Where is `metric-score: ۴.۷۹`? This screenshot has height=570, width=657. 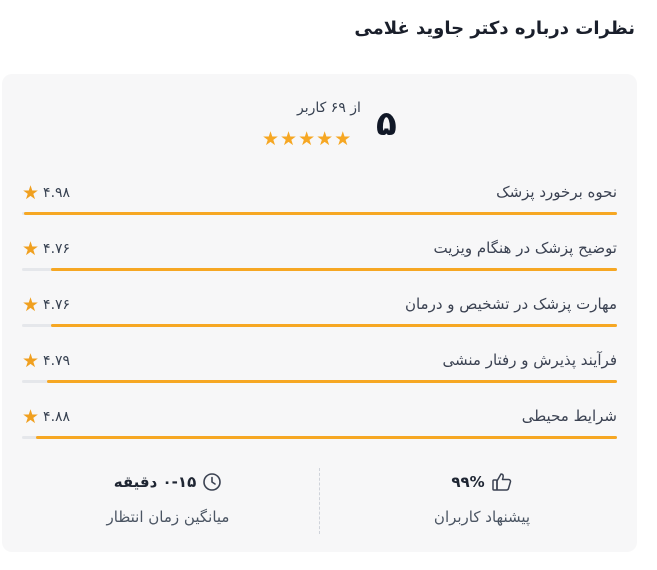 metric-score: ۴.۷۹ is located at coordinates (57, 361).